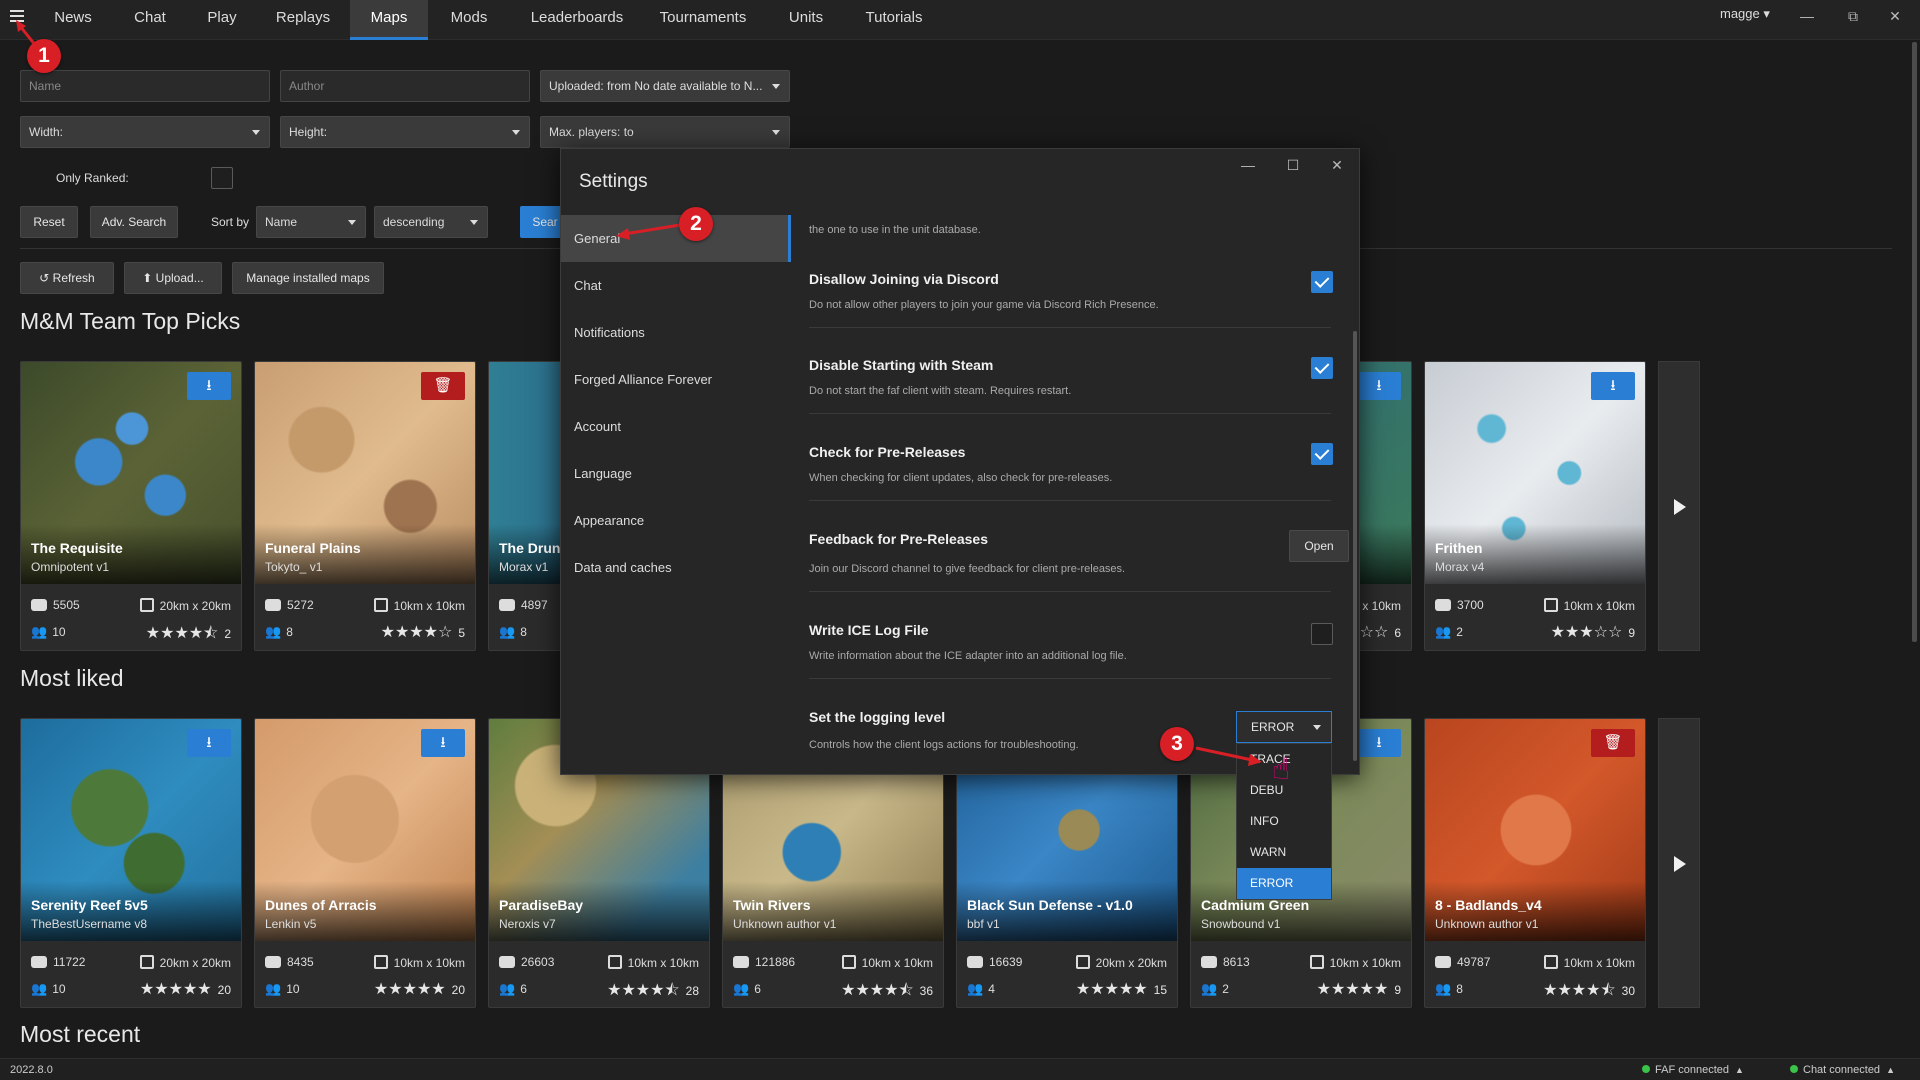  Describe the element at coordinates (469, 20) in the screenshot. I see `tab-mods: Mods` at that location.